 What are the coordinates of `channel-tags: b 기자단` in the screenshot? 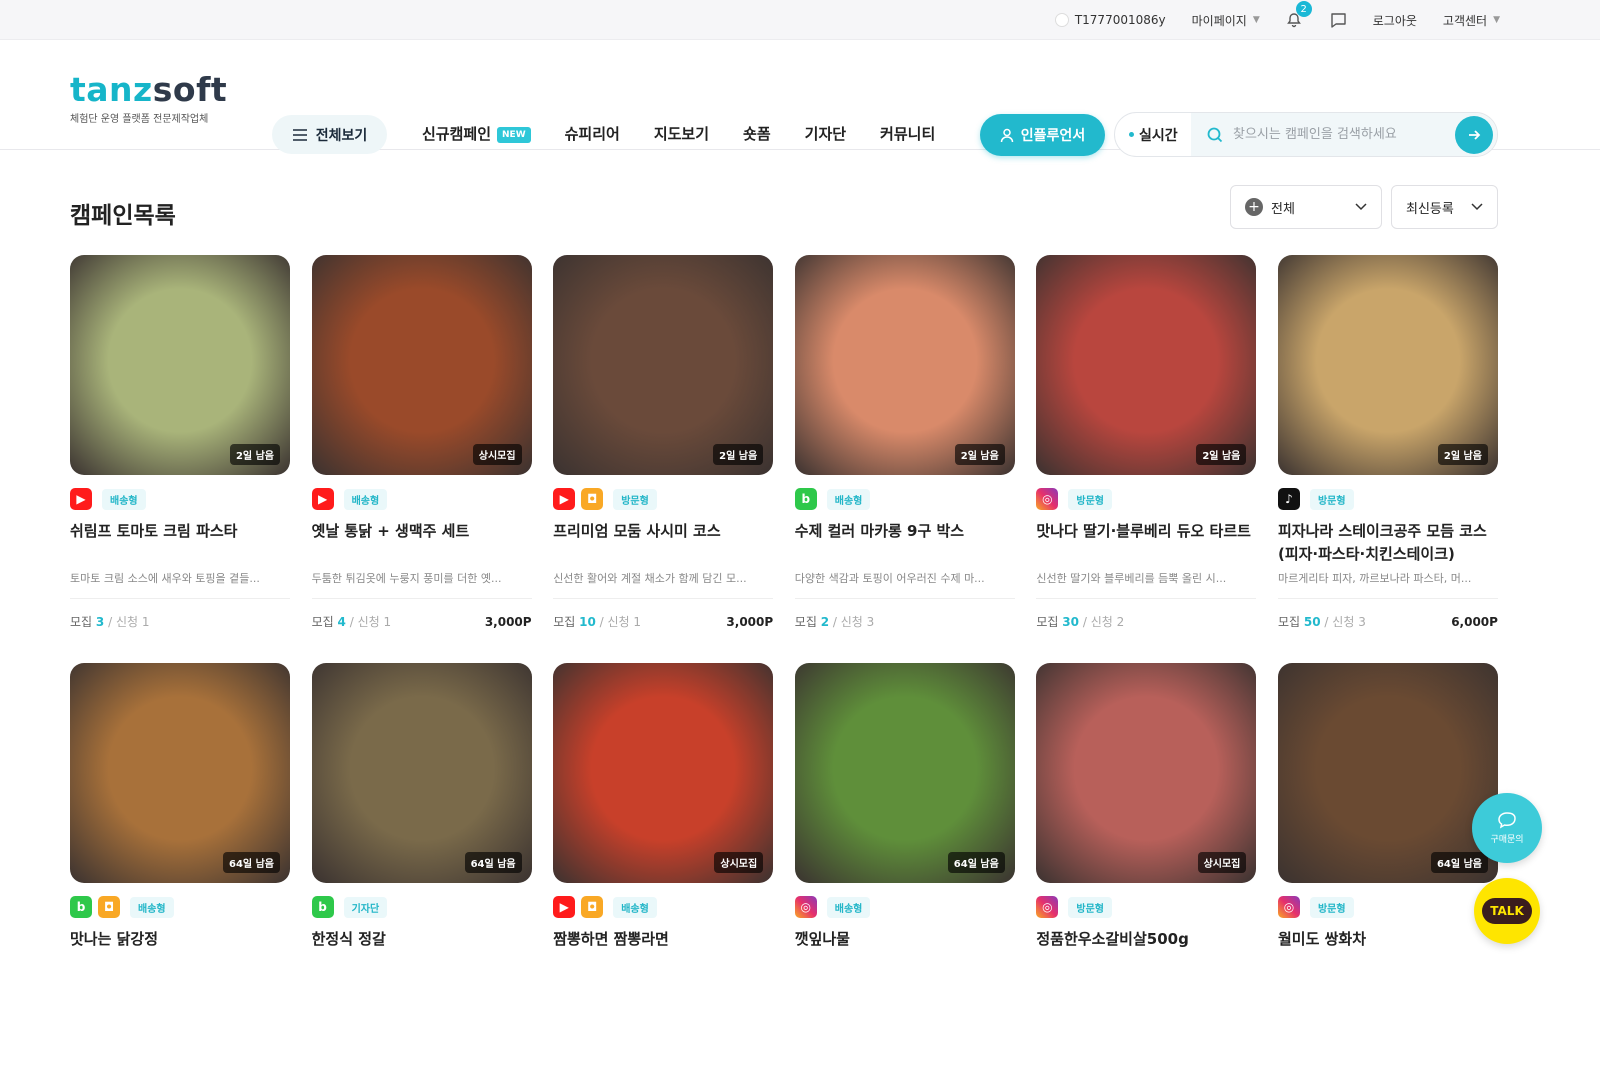 It's located at (421, 907).